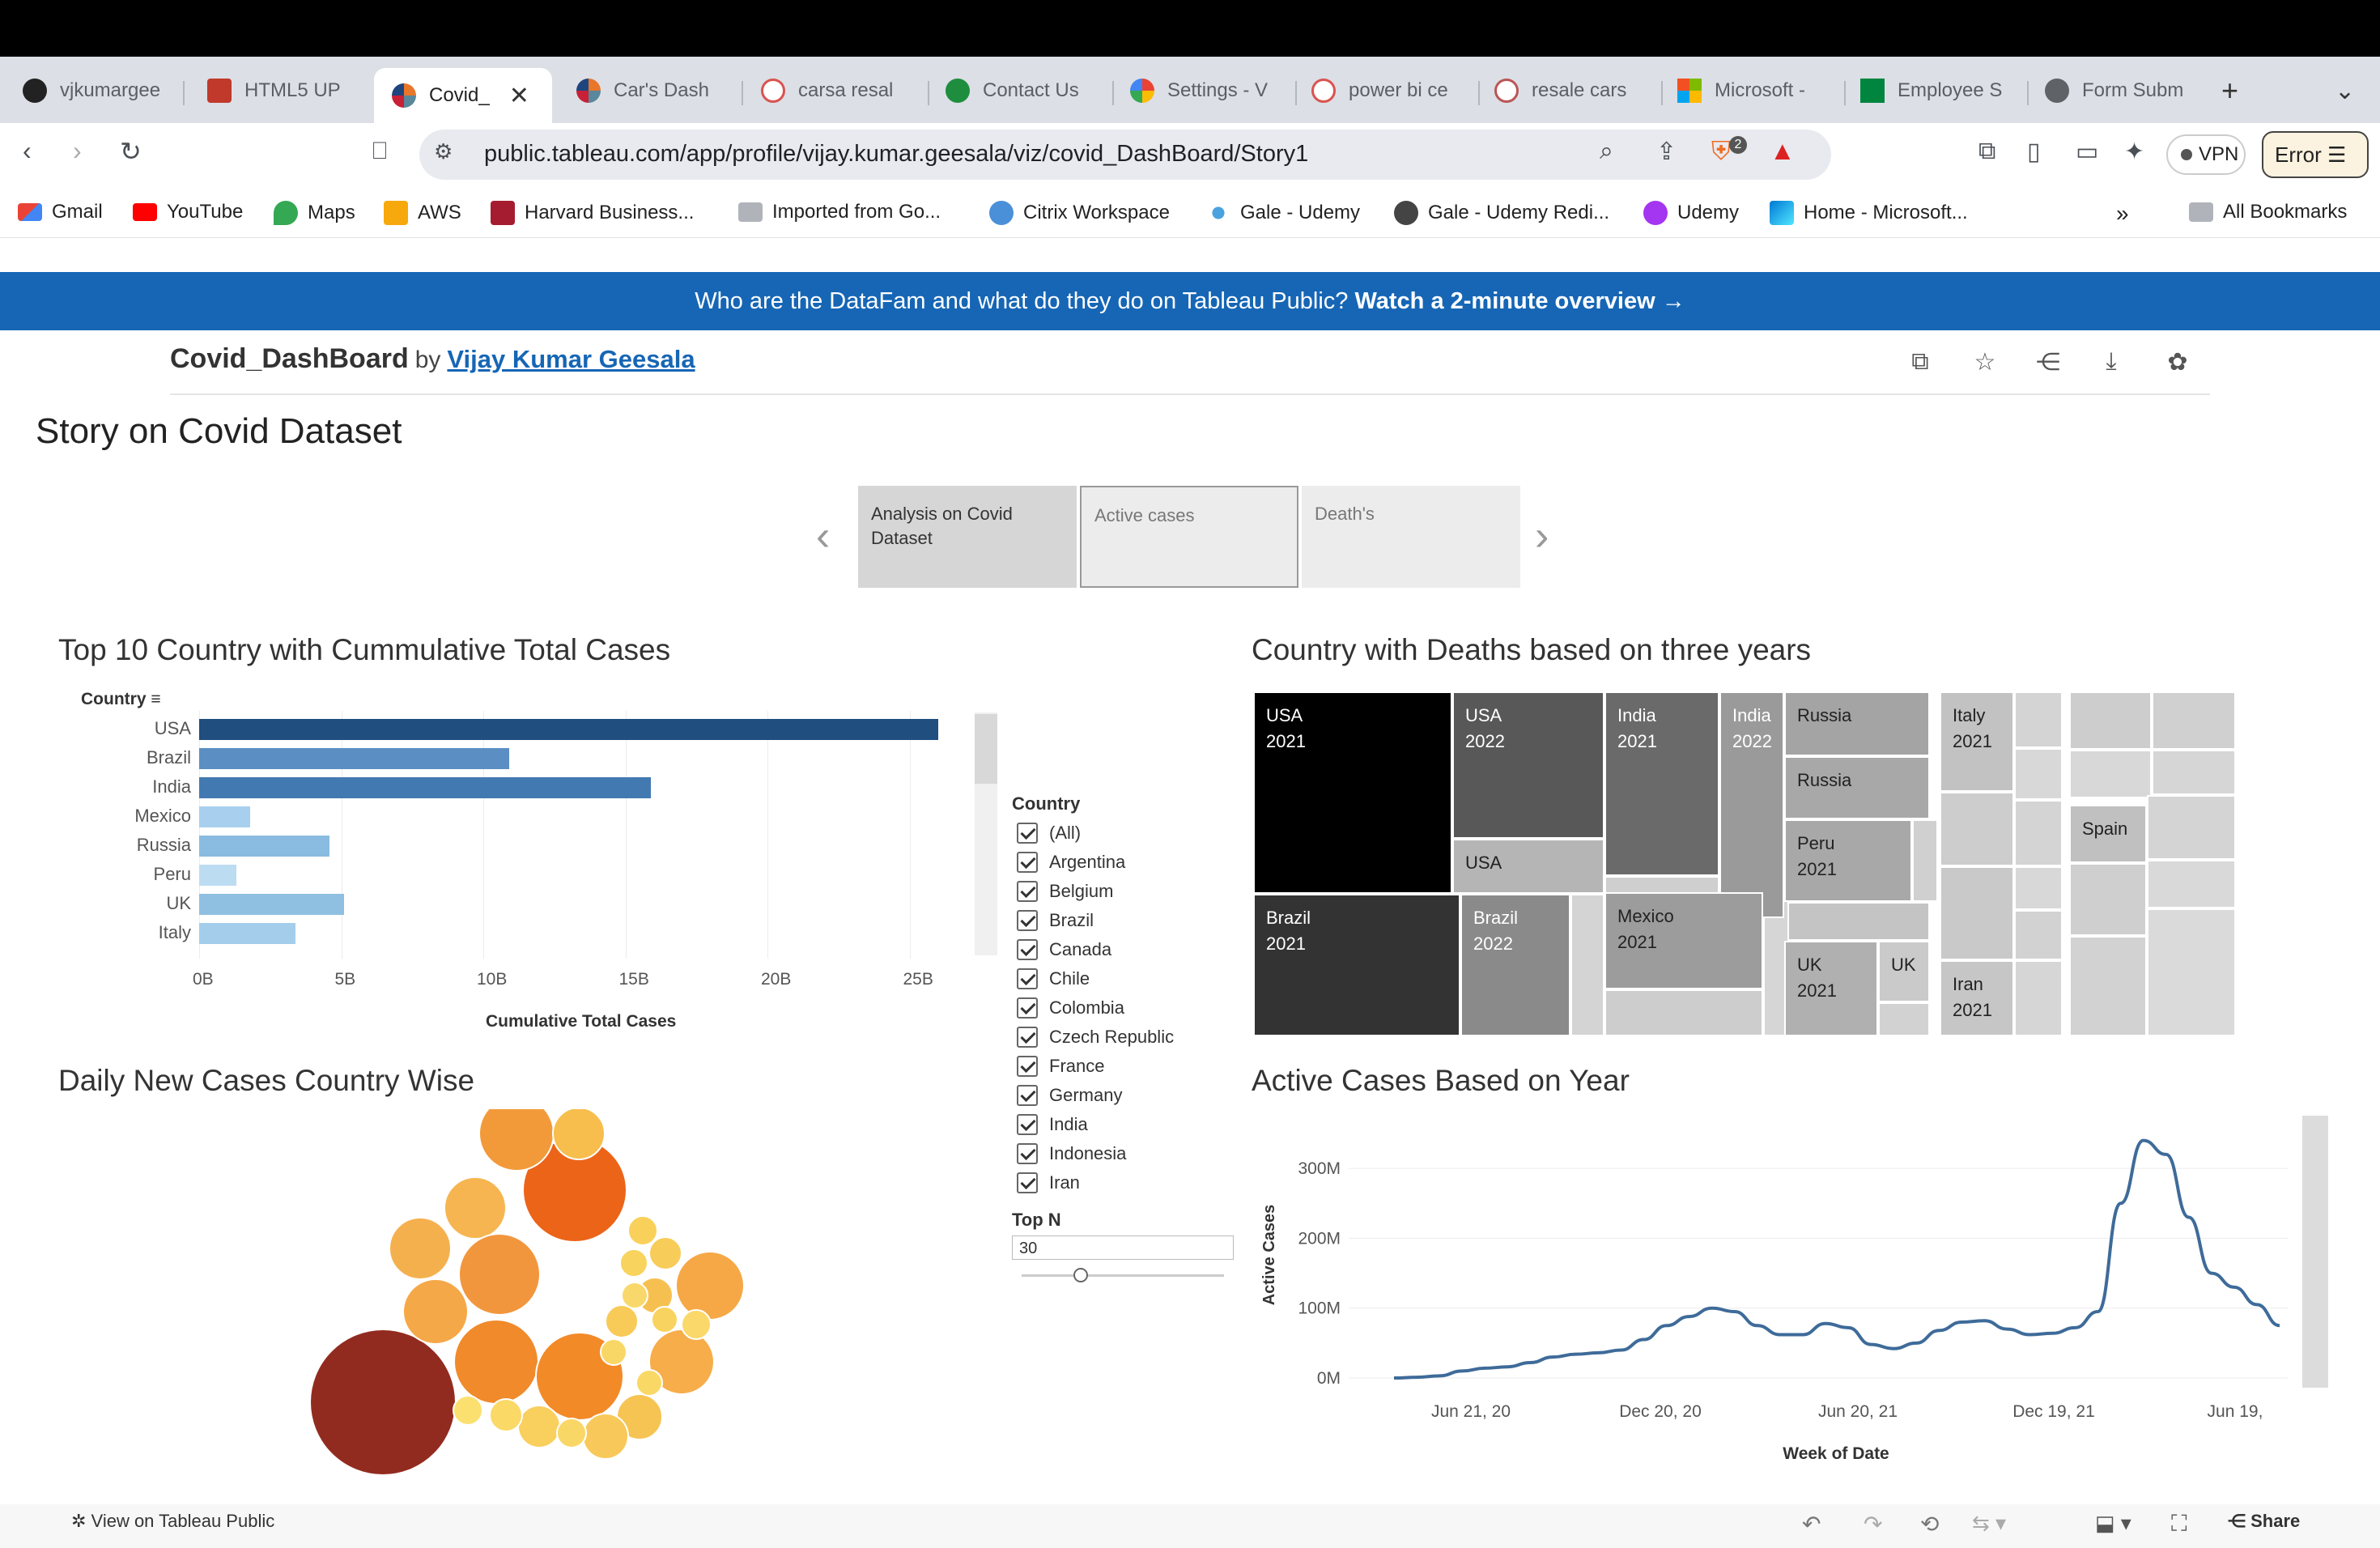 Image resolution: width=2380 pixels, height=1548 pixels. Describe the element at coordinates (463, 96) in the screenshot. I see `tab-covid-active: Covid_ ✕` at that location.